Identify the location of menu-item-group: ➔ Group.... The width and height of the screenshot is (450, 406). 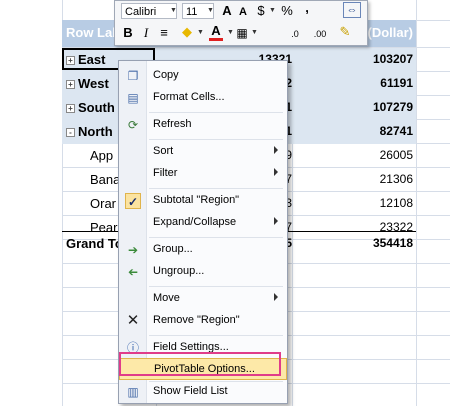
(203, 250).